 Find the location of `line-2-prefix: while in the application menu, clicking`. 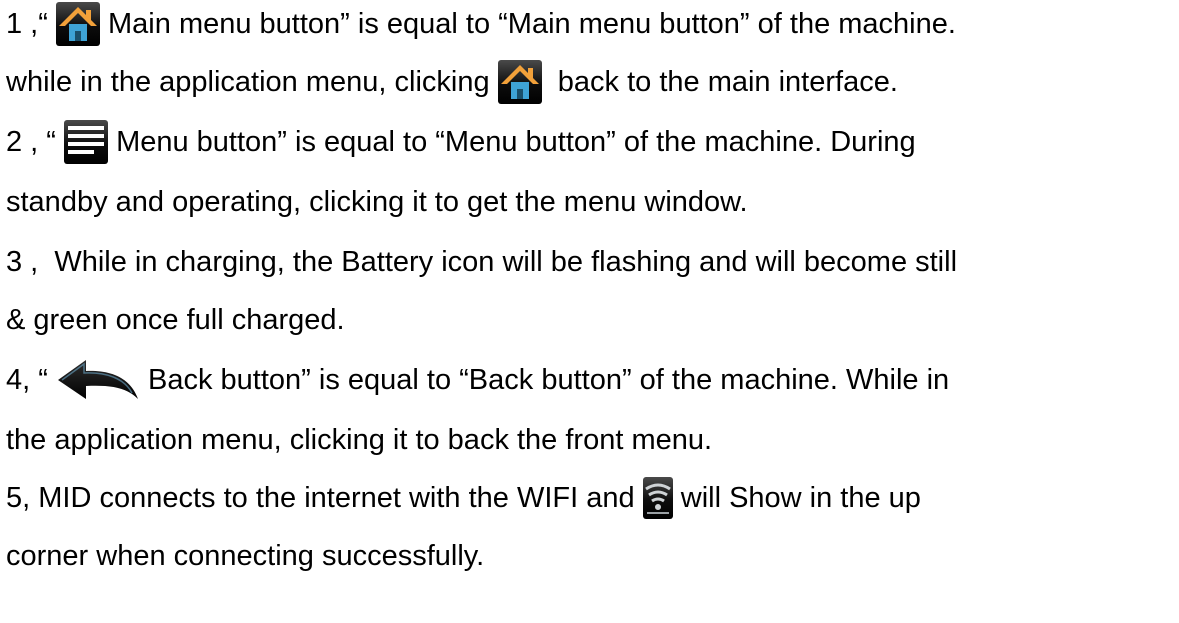

line-2-prefix: while in the application menu, clicking is located at coordinates (252, 82).